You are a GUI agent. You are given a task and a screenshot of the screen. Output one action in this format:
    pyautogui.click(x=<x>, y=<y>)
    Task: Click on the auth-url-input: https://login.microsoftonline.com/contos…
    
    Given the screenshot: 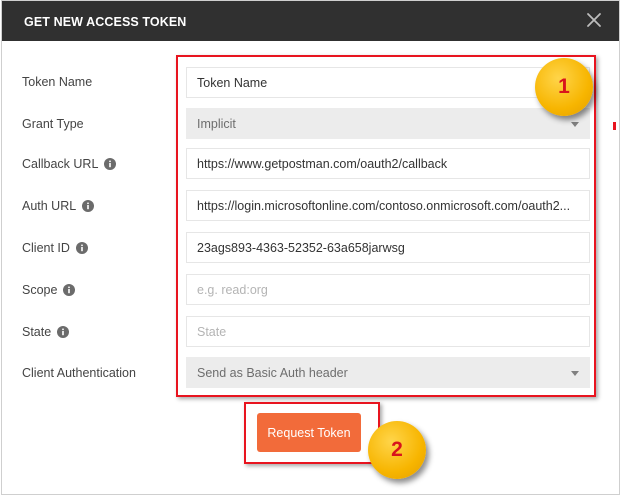 What is the action you would take?
    pyautogui.click(x=388, y=205)
    